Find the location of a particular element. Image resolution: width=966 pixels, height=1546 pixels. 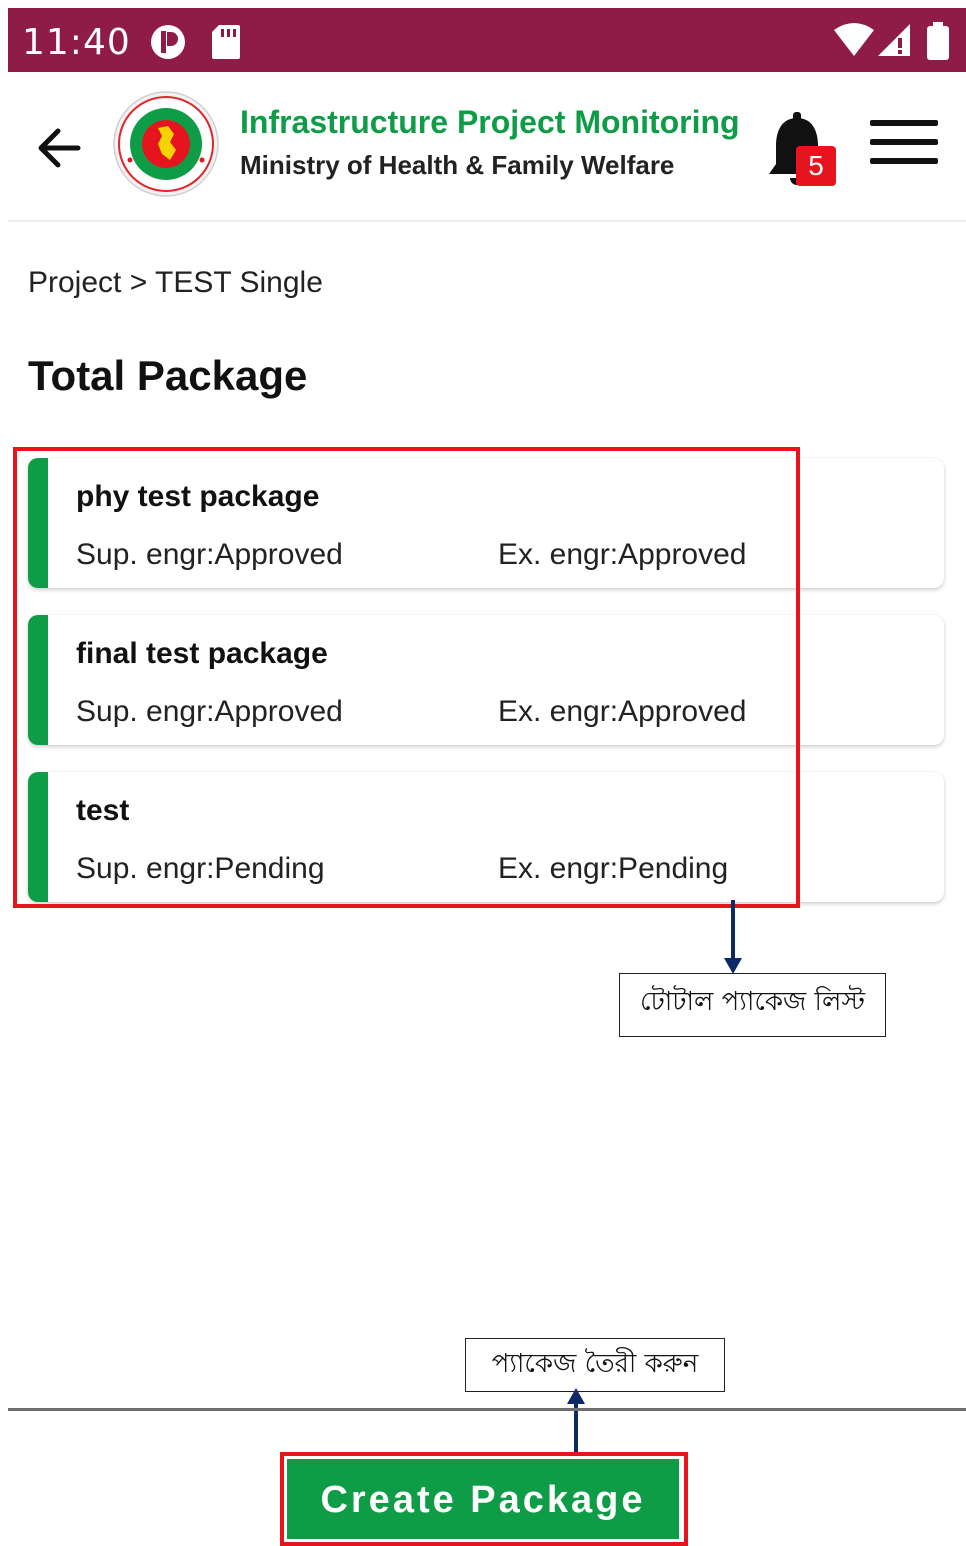

wifi-icon is located at coordinates (854, 39).